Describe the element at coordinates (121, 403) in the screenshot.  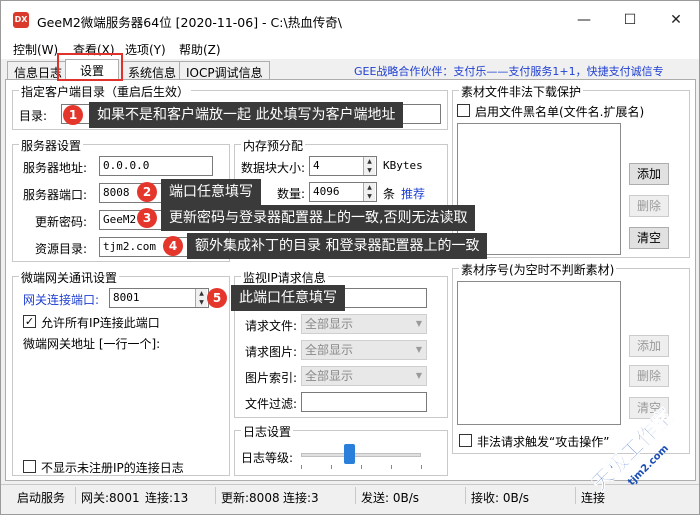
I see `gateway-addr-textarea` at that location.